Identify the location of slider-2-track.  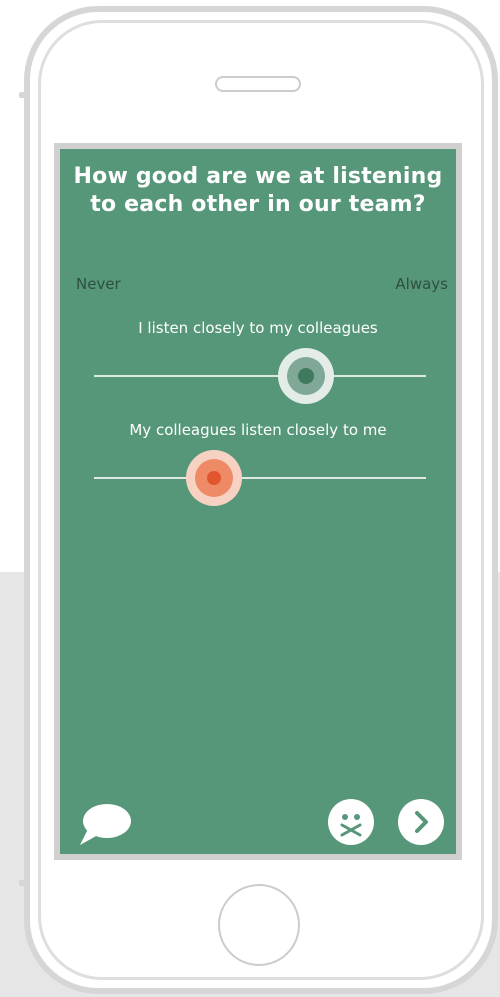
(260, 478).